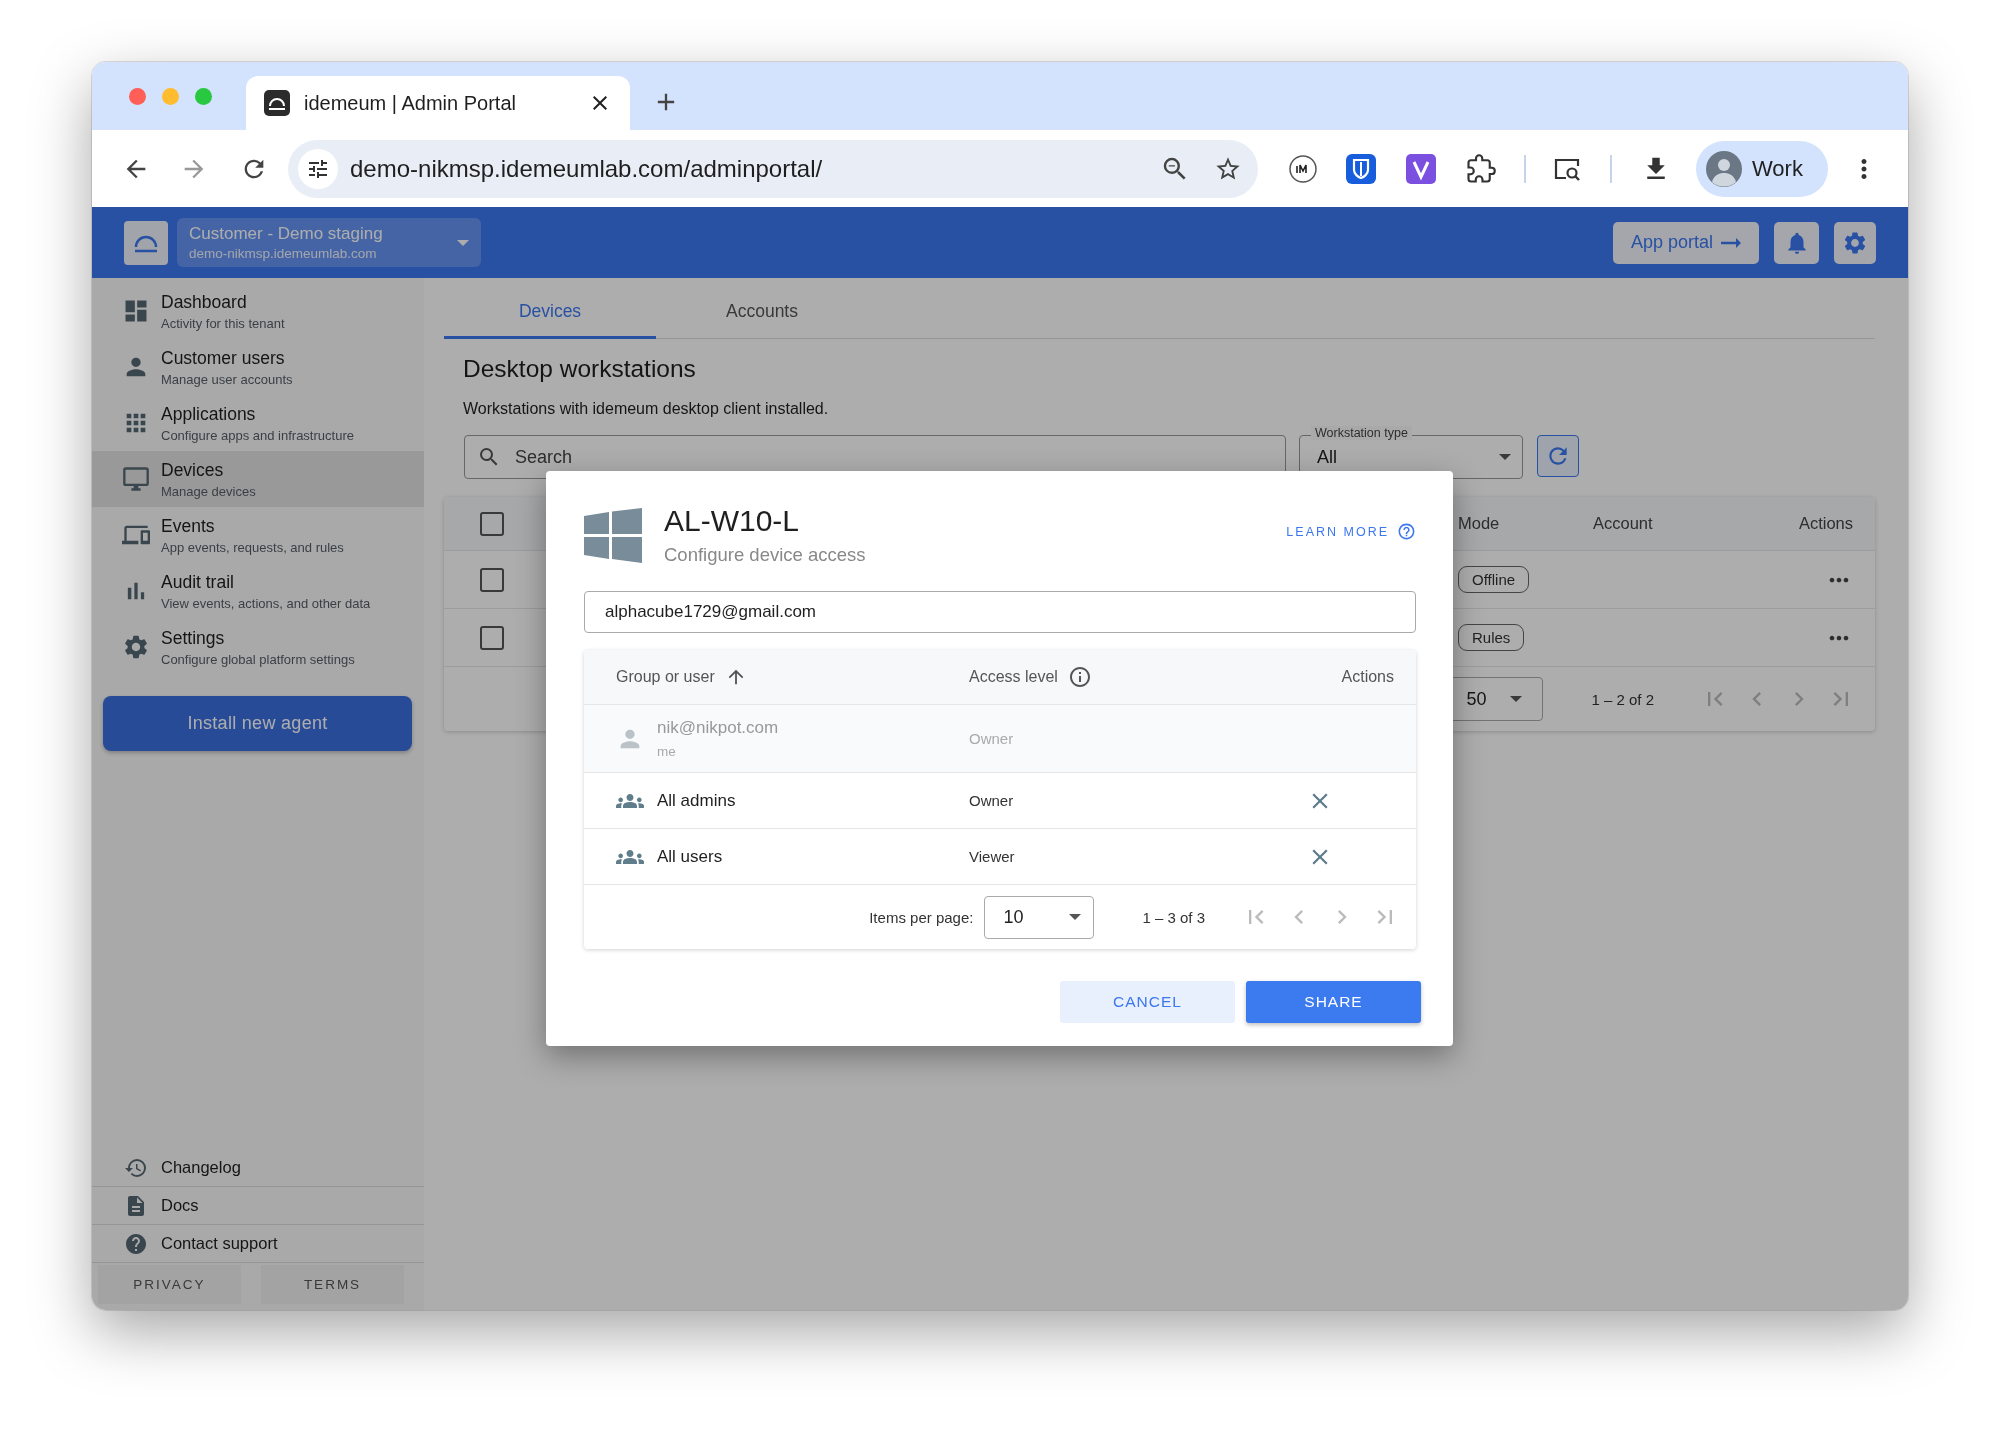 Image resolution: width=2000 pixels, height=1434 pixels. Describe the element at coordinates (921, 917) in the screenshot. I see `items-per-page-label: Items per page:` at that location.